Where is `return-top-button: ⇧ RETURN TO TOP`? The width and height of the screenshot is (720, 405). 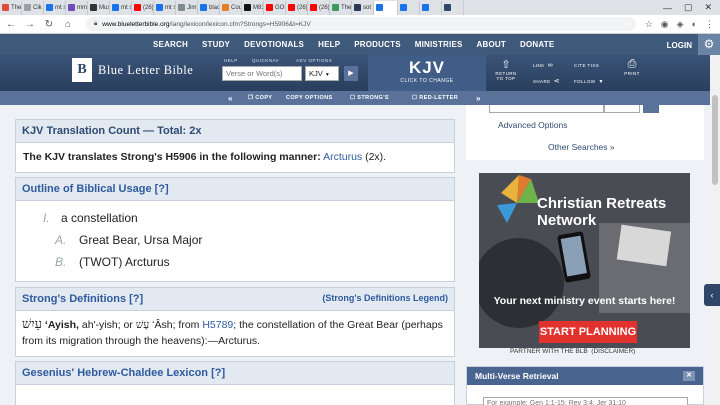 return-top-button: ⇧ RETURN TO TOP is located at coordinates (506, 69).